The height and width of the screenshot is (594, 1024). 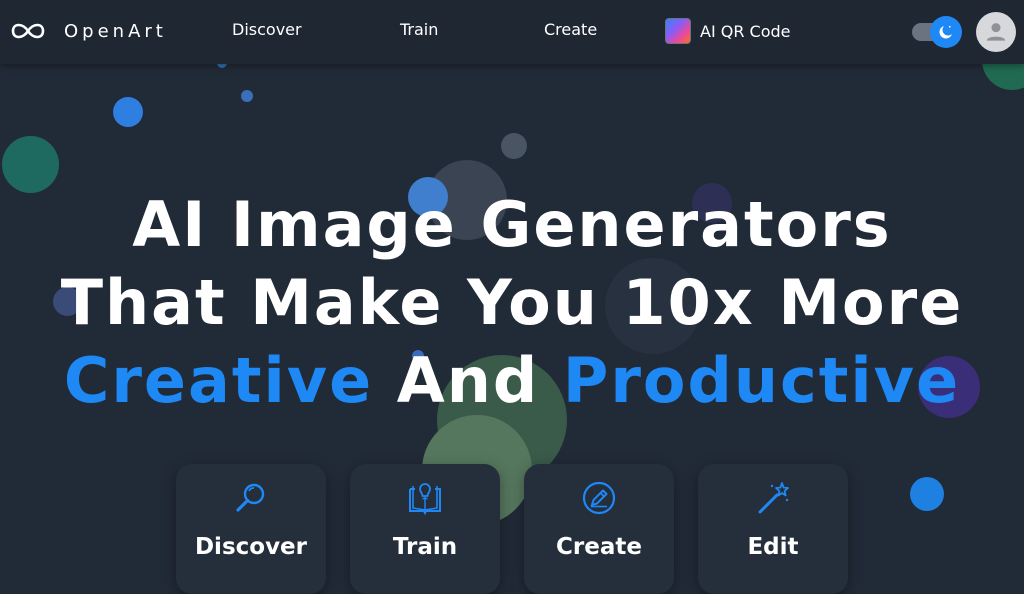 What do you see at coordinates (761, 380) in the screenshot?
I see `hero-accent-productive: Productive` at bounding box center [761, 380].